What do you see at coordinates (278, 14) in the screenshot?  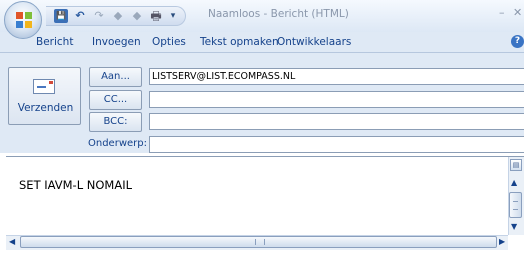 I see `window-title: Naamloos - Bericht (HTML)` at bounding box center [278, 14].